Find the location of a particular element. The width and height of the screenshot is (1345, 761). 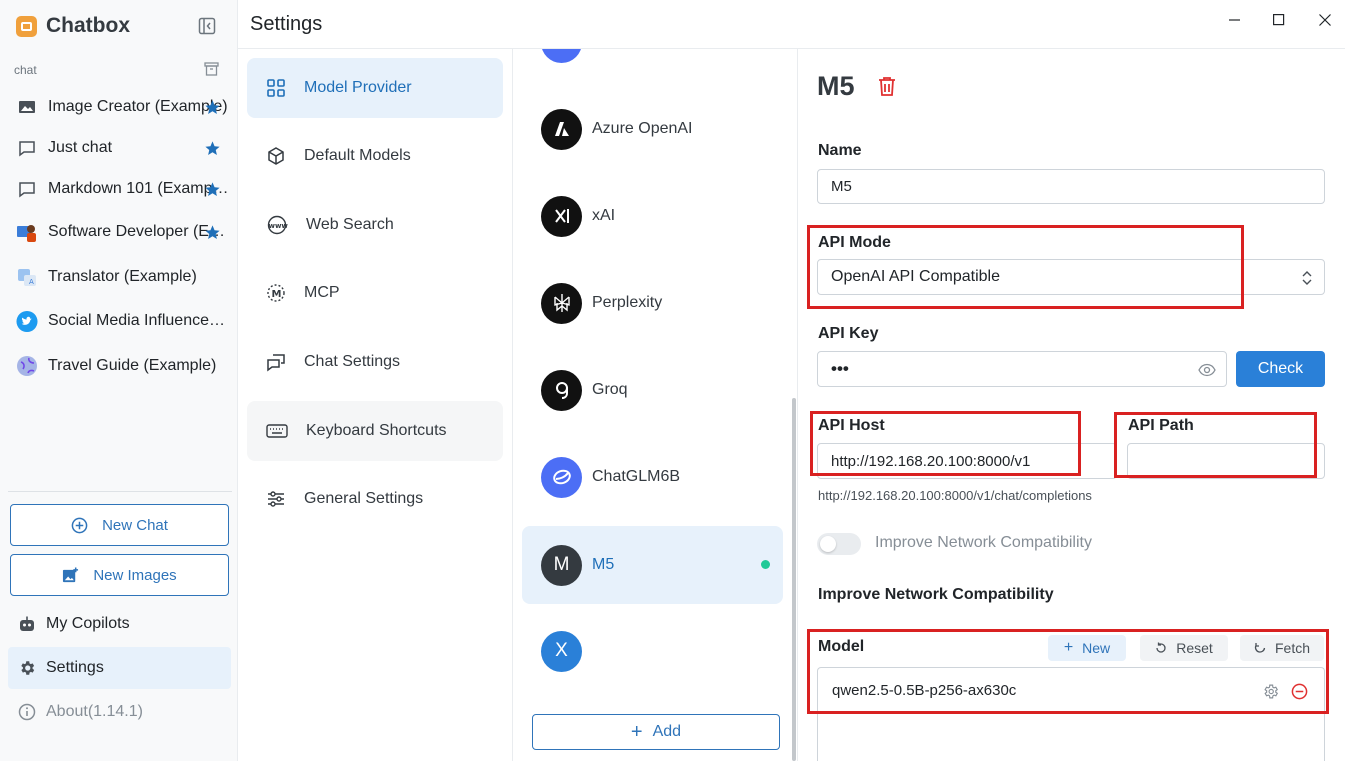

nav-mcp: M MCP is located at coordinates (375, 293).